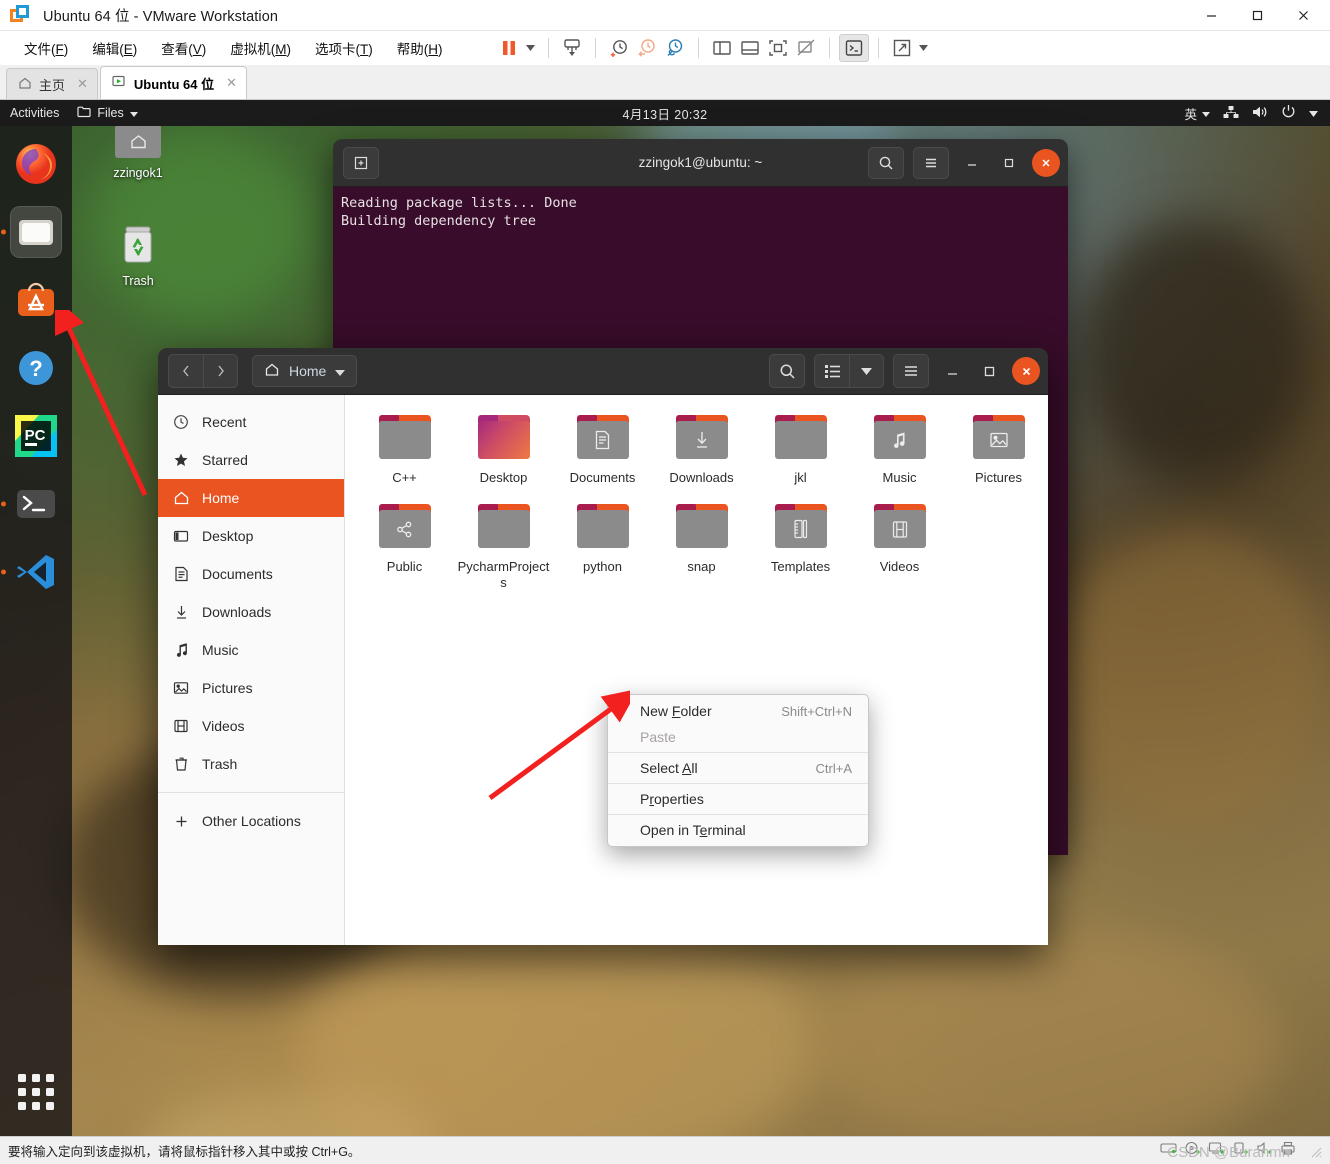  What do you see at coordinates (800, 546) in the screenshot?
I see `file-item-templates: Templates` at bounding box center [800, 546].